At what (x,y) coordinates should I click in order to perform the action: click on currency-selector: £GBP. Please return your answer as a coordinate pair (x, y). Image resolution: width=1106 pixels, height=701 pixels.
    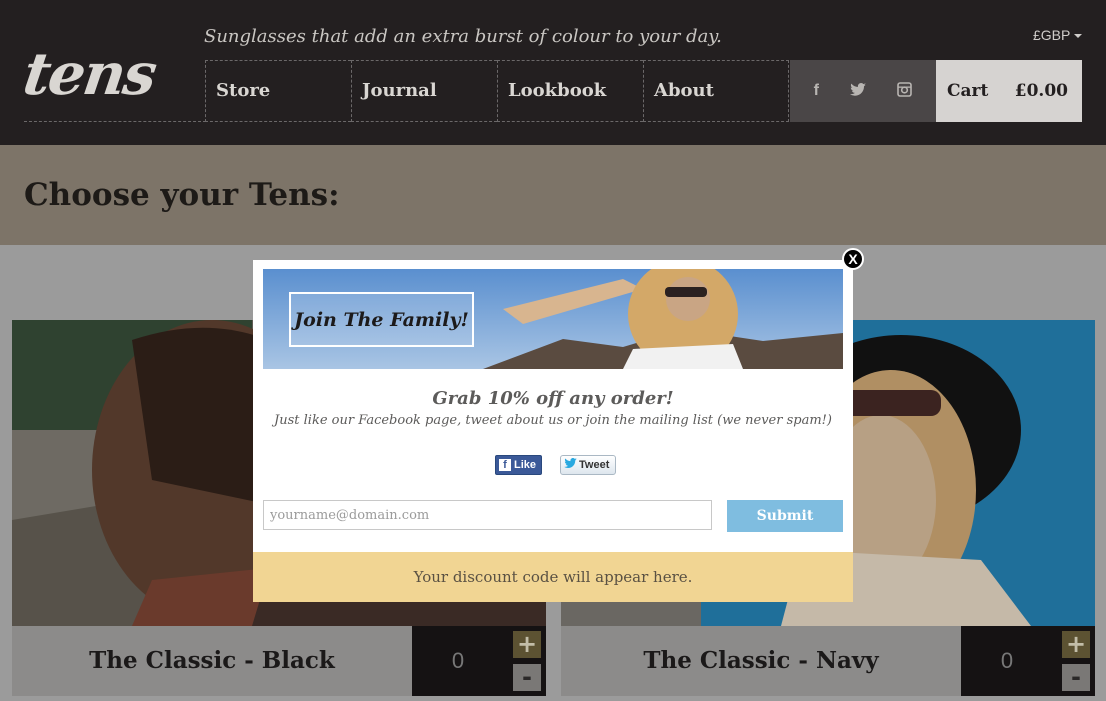
    Looking at the image, I should click on (1058, 35).